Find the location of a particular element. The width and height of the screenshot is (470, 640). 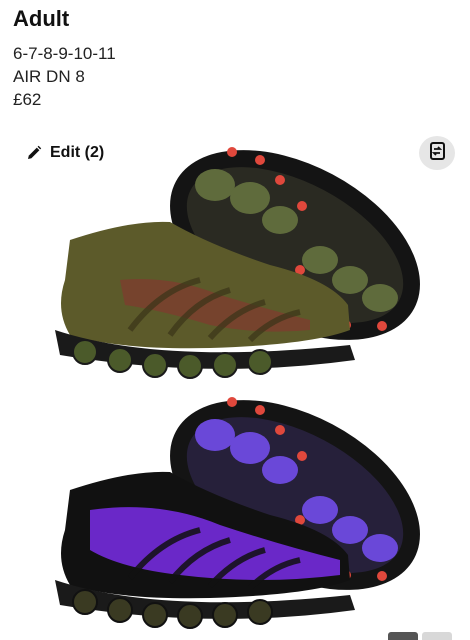

listing-title: Adult is located at coordinates (41, 18).